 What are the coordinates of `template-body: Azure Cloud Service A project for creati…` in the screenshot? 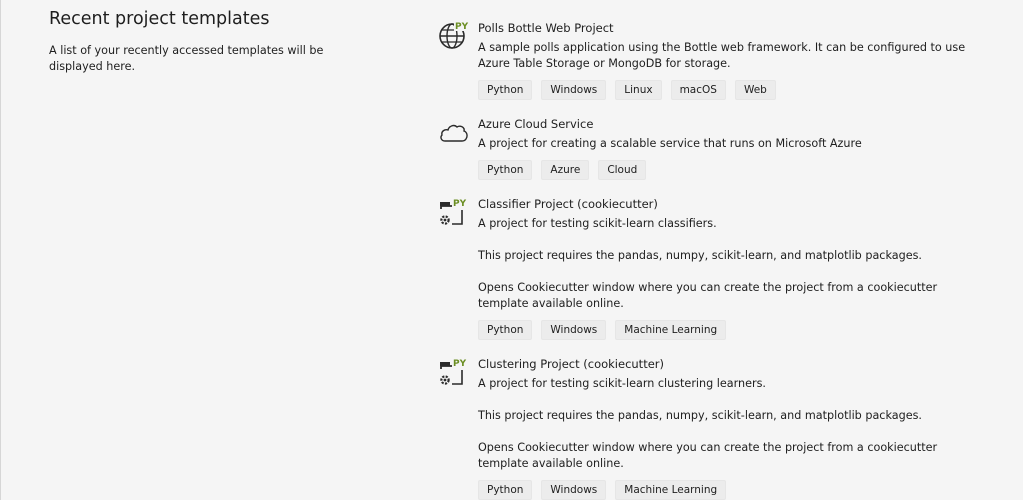 It's located at (728, 148).